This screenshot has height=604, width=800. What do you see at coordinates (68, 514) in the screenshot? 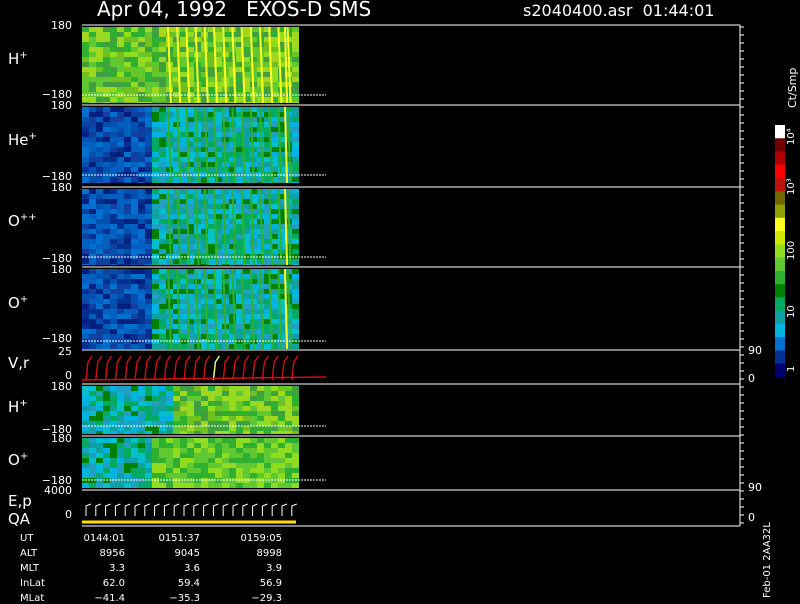
I see `tick-bottom: 0` at bounding box center [68, 514].